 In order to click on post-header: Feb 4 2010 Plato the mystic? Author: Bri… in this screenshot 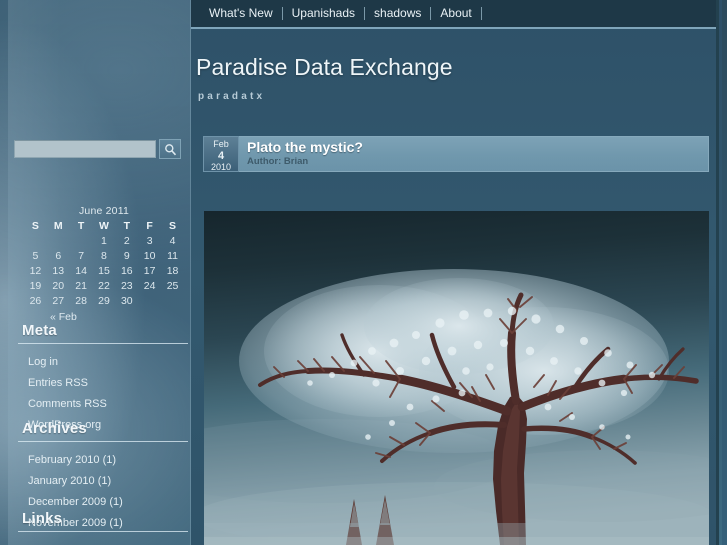, I will do `click(456, 154)`.